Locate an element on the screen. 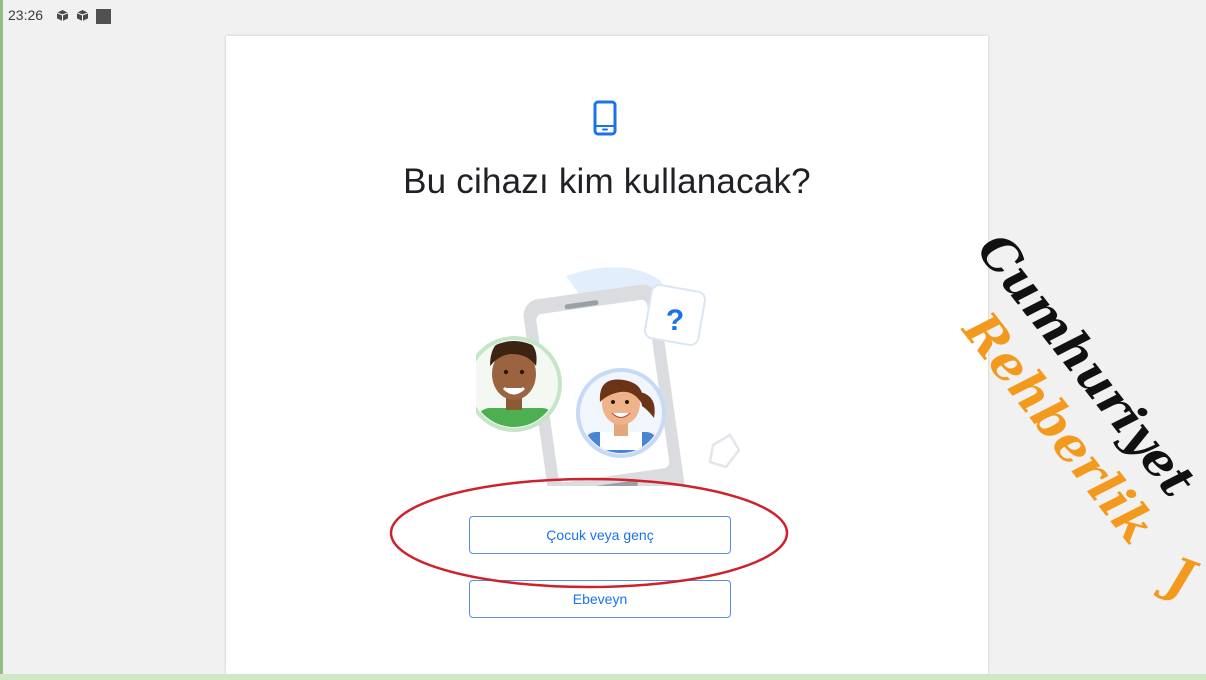 The image size is (1206, 680). window-frame-bottom is located at coordinates (603, 677).